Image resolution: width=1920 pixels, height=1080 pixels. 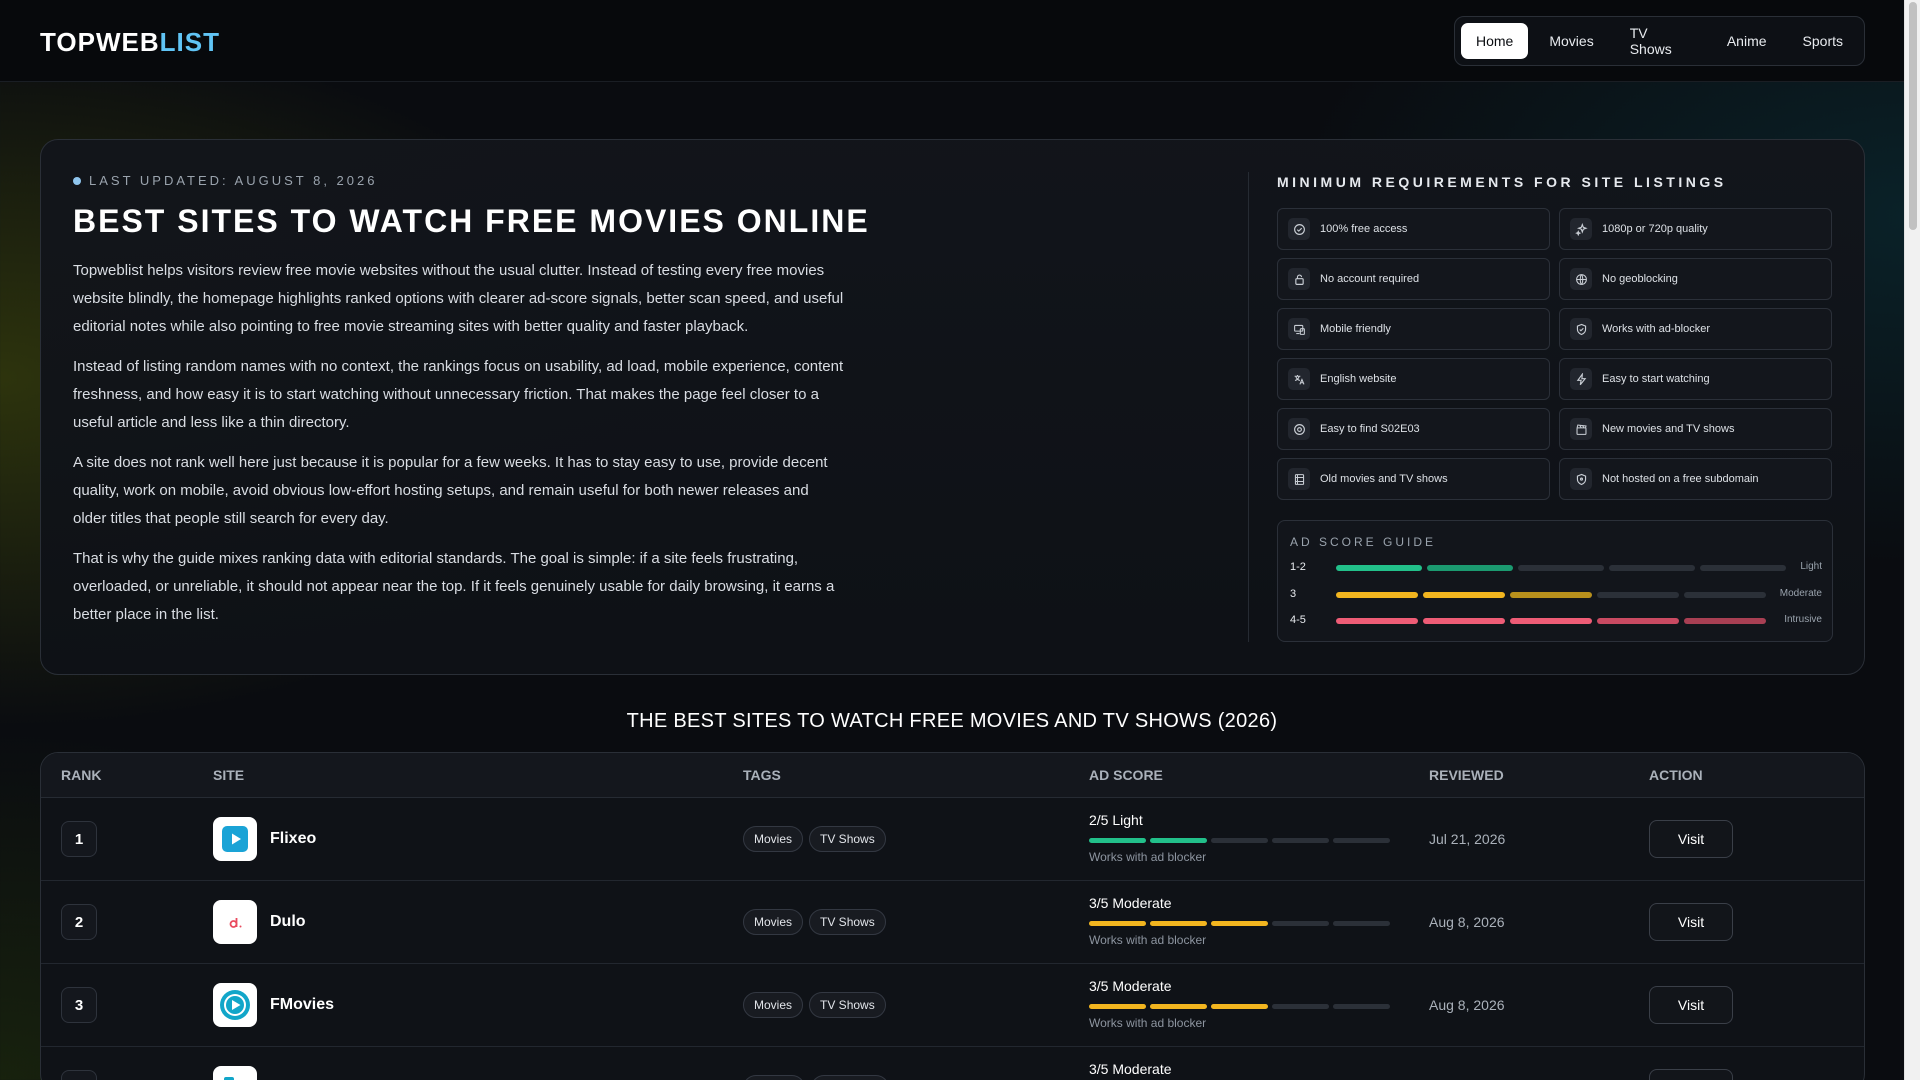 What do you see at coordinates (814, 922) in the screenshot?
I see `tag-list: Movies TV Shows` at bounding box center [814, 922].